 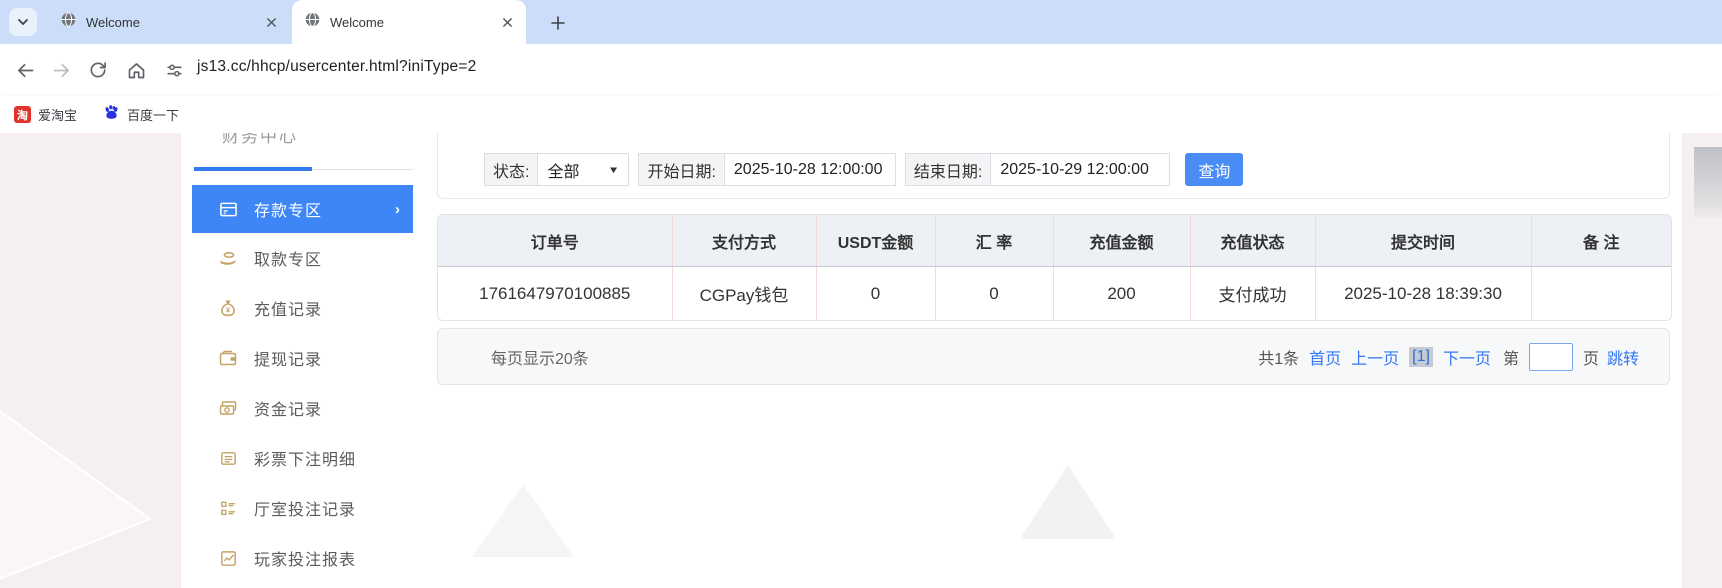 What do you see at coordinates (947, 169) in the screenshot?
I see `end-date-label: 结束日期:` at bounding box center [947, 169].